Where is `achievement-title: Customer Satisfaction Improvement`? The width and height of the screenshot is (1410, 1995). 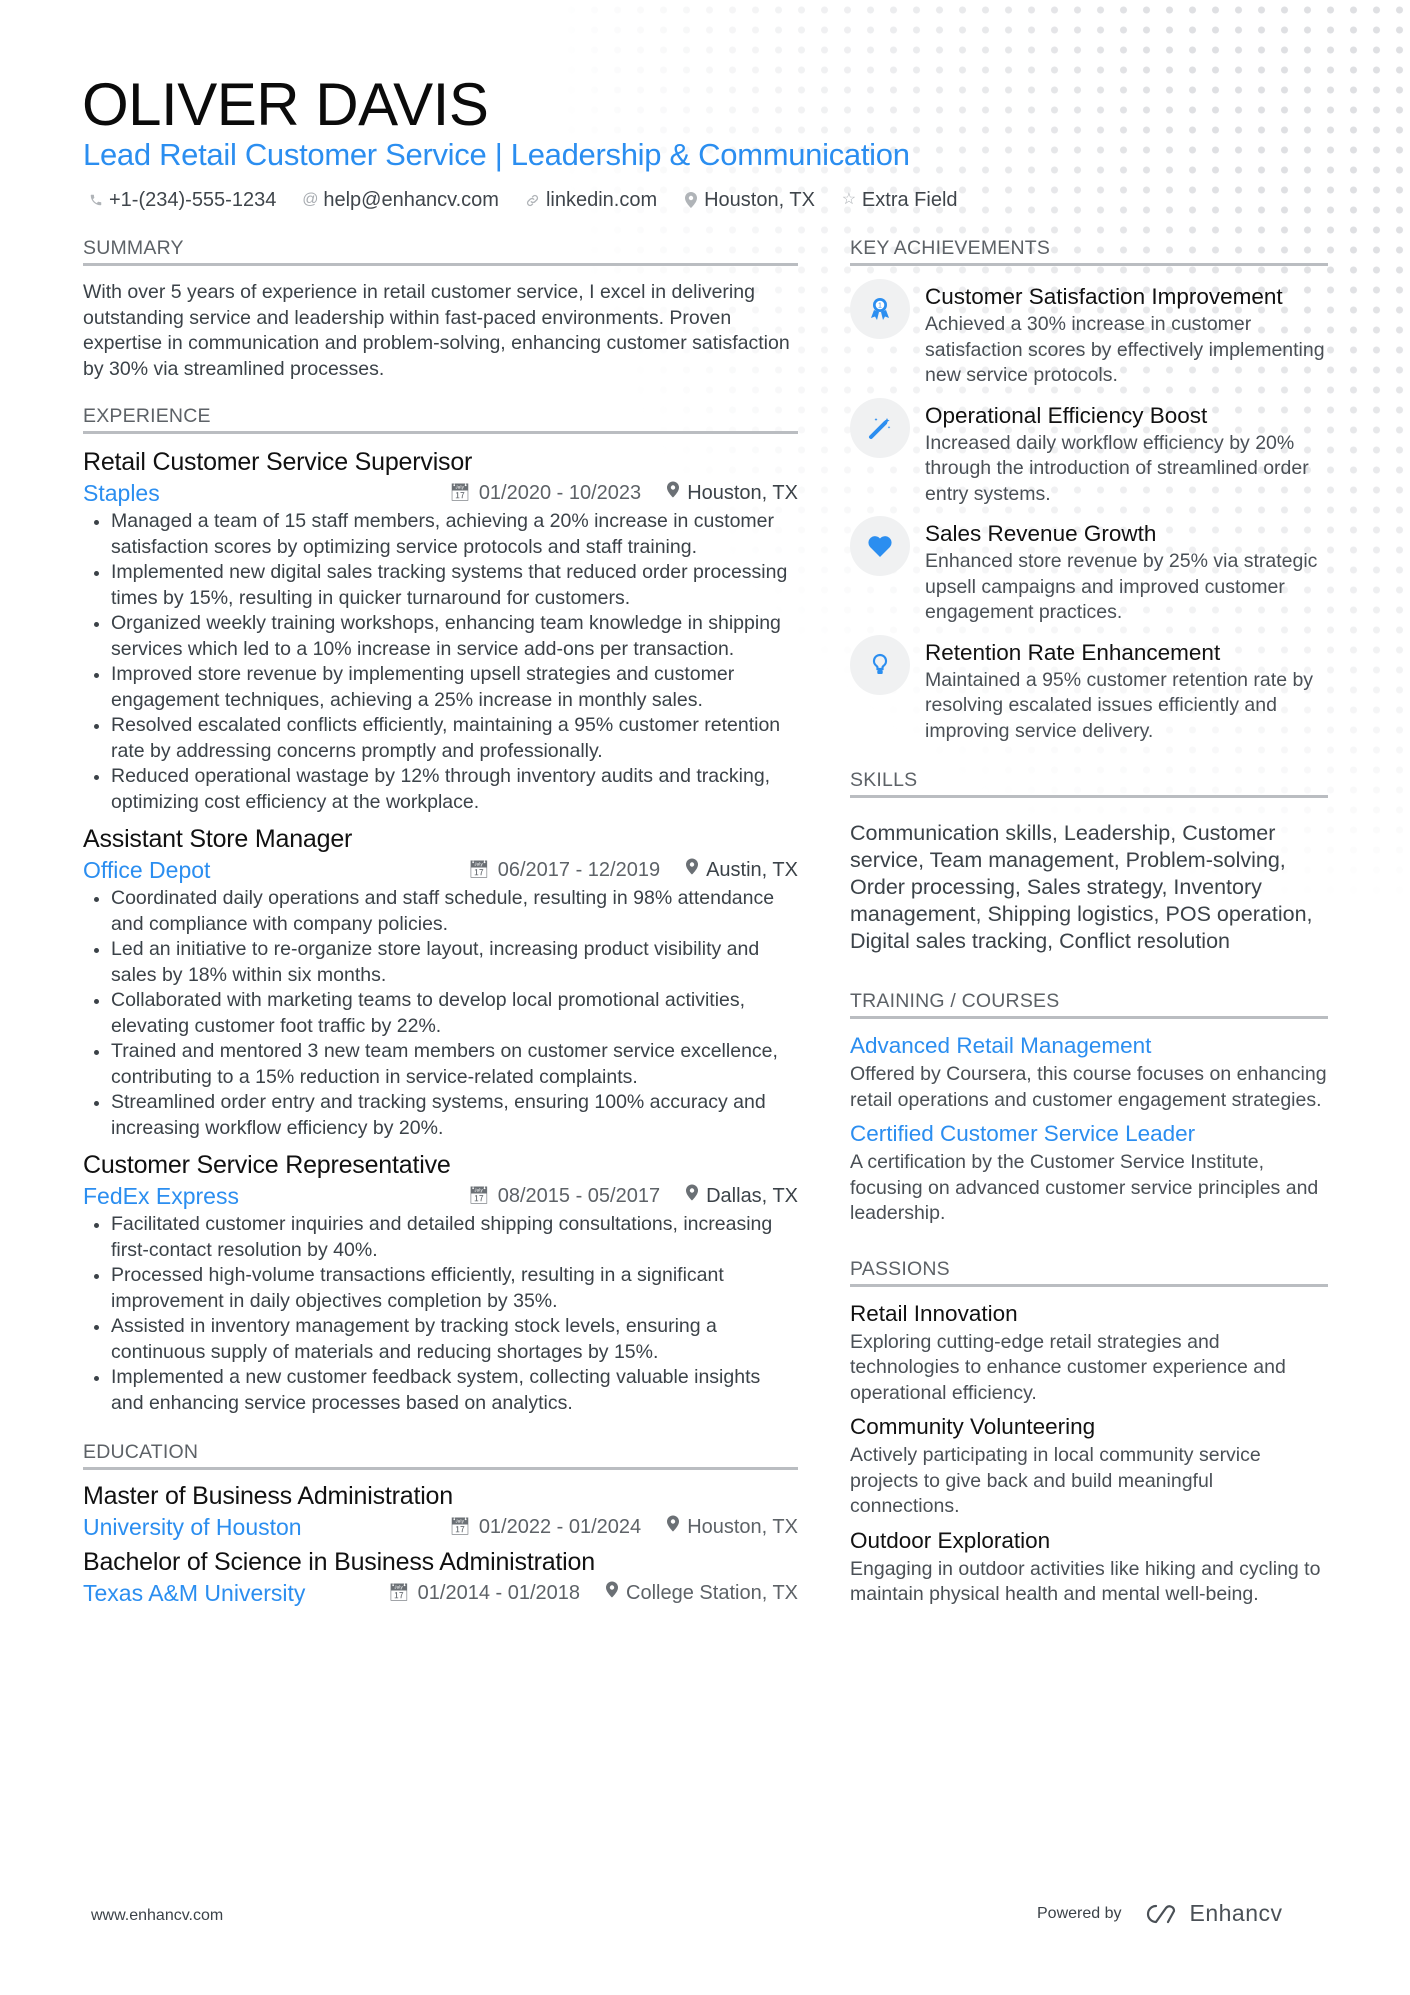 achievement-title: Customer Satisfaction Improvement is located at coordinates (1104, 296).